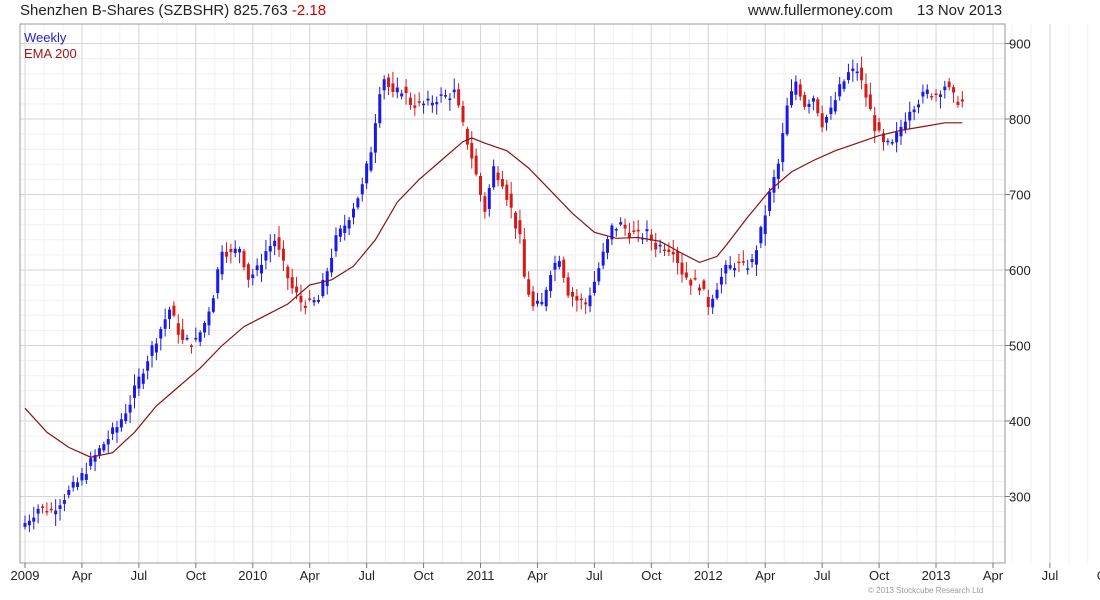 This screenshot has width=1100, height=600. I want to click on x-tick-label: 2013, so click(936, 575).